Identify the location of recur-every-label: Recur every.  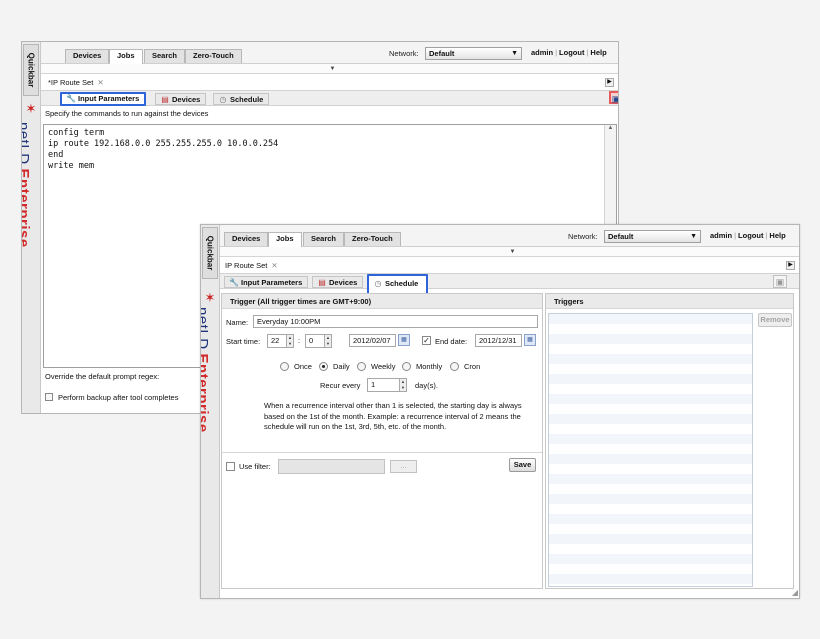
(340, 385).